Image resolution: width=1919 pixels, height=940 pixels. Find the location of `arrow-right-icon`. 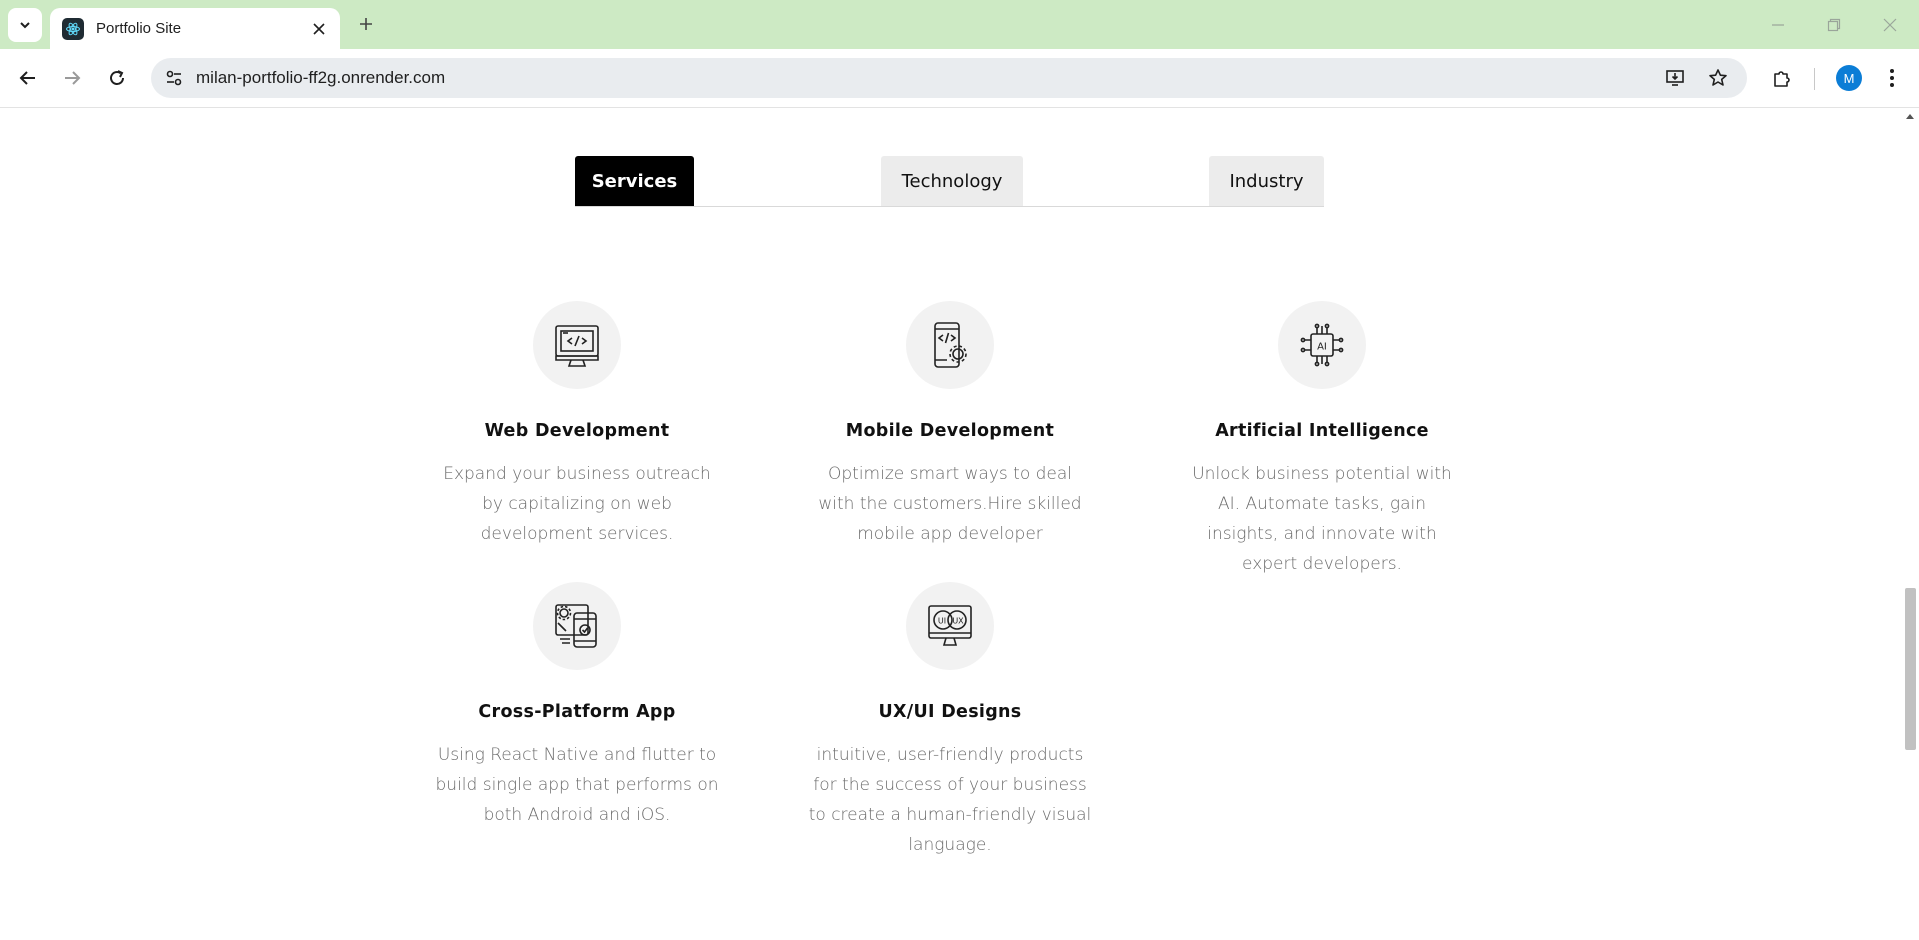

arrow-right-icon is located at coordinates (73, 78).